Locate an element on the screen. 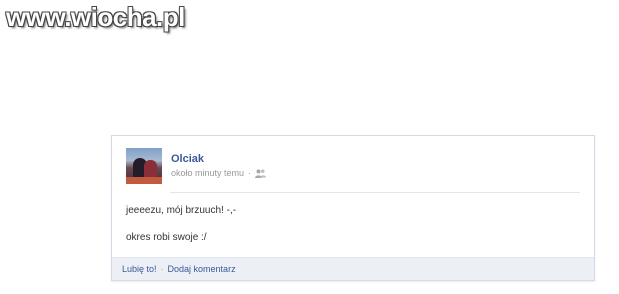  post-meta: około minuty temu · is located at coordinates (219, 173).